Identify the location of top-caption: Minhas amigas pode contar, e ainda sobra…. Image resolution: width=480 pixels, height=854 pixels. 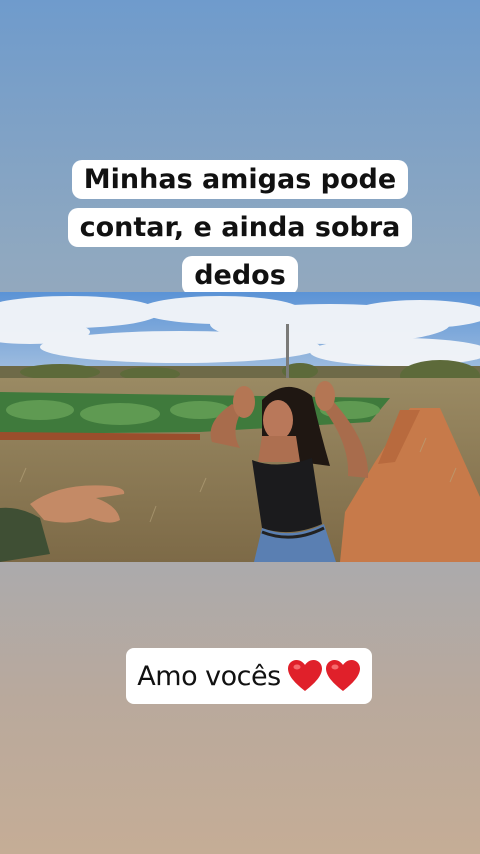
(240, 228).